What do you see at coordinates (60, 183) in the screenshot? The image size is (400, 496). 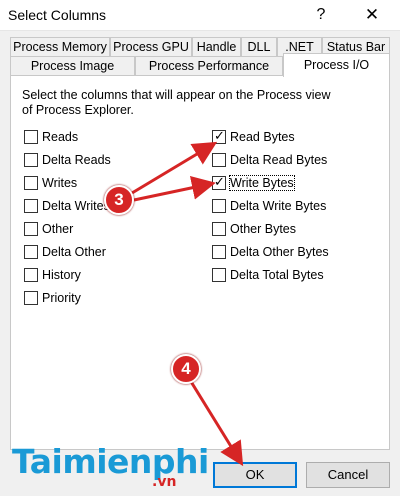 I see `checkbox-label: Writes` at bounding box center [60, 183].